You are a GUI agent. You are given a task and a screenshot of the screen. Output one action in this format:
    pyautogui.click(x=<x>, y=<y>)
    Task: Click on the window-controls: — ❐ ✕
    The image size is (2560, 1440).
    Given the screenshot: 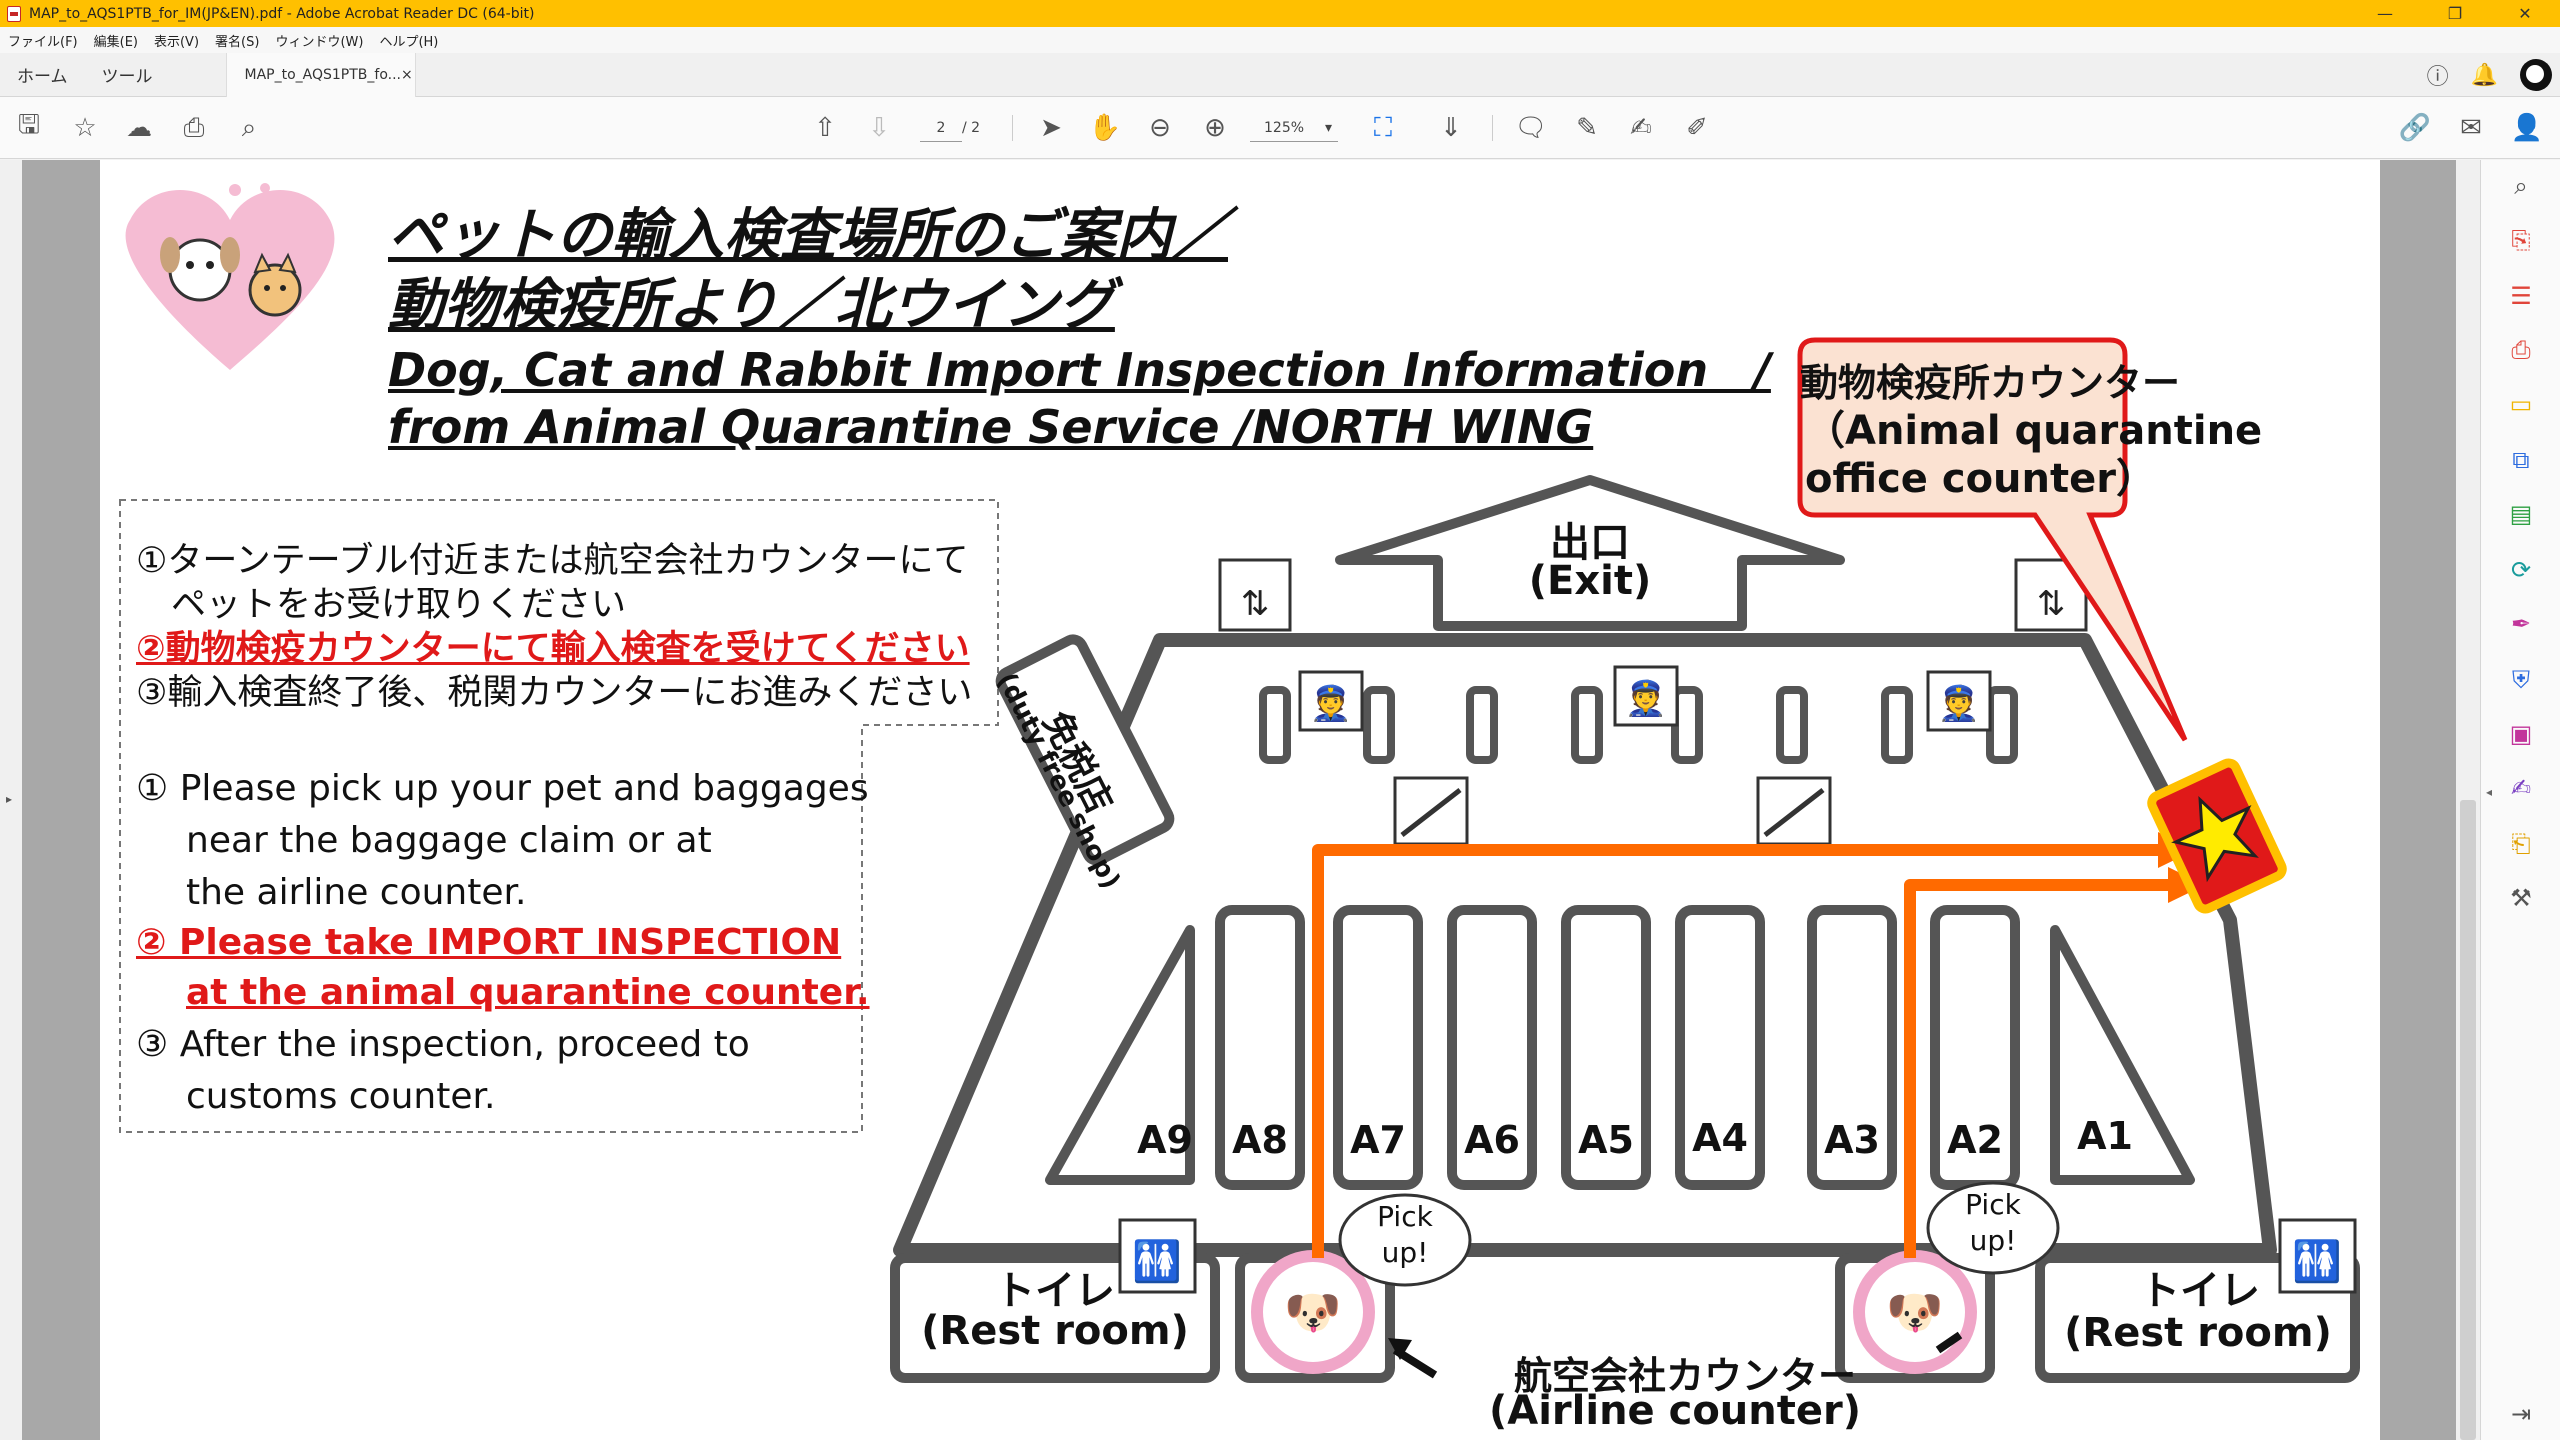 What is the action you would take?
    pyautogui.click(x=2455, y=13)
    